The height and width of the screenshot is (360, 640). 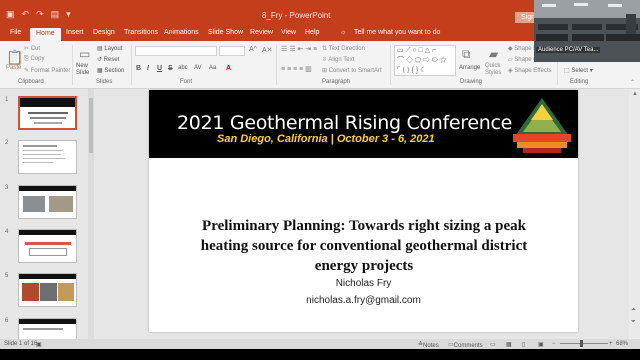 I want to click on text-direction-button: ⇅ Text Direction, so click(x=343, y=48).